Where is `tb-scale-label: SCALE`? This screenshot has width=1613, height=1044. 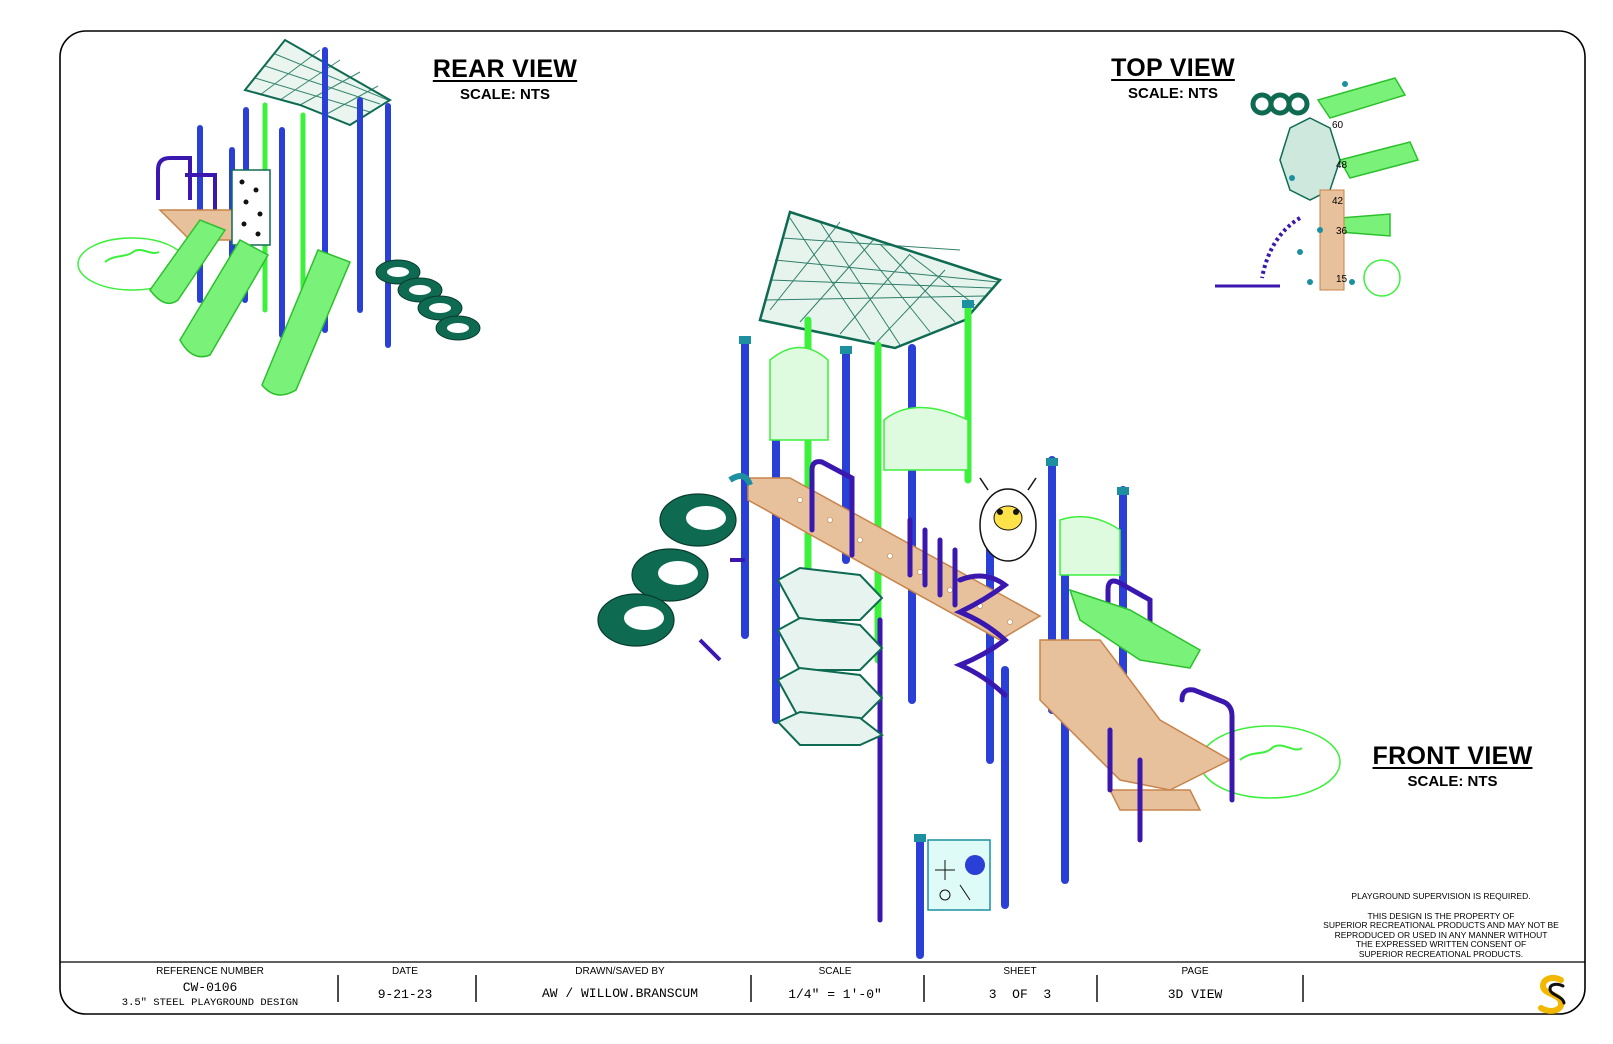
tb-scale-label: SCALE is located at coordinates (835, 971).